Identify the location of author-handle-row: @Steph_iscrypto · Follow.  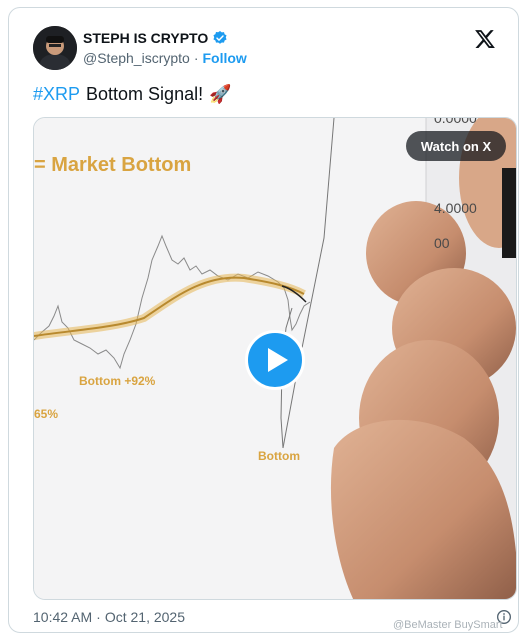
(165, 58).